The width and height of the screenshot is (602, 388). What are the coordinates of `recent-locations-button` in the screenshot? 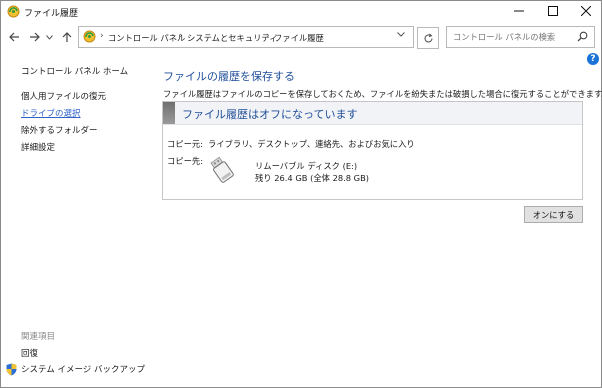 It's located at (49, 37).